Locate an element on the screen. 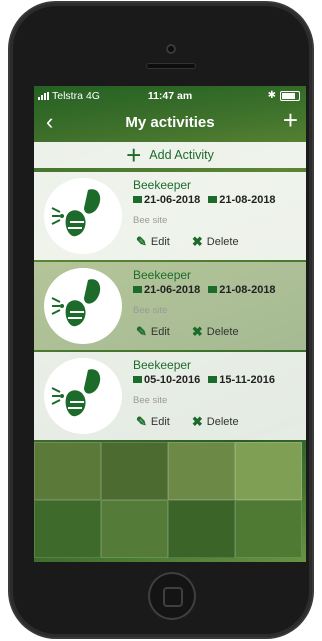  bluetooth-icon: ✱ is located at coordinates (271, 95).